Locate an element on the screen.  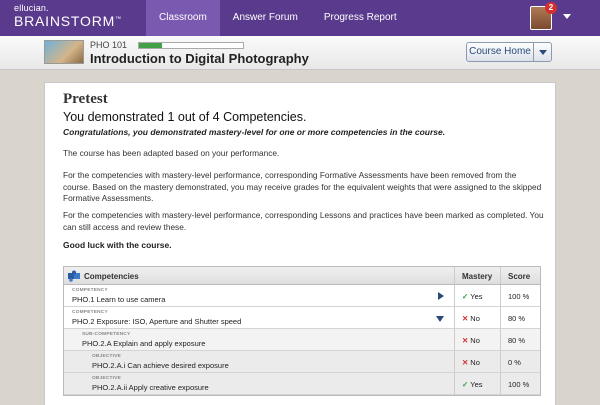
header-competencies: Competencies is located at coordinates (111, 276).